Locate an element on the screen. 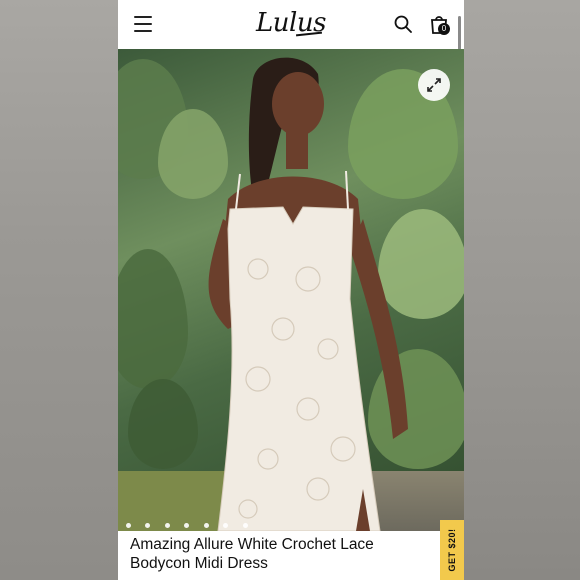  brand-logo: Lulus is located at coordinates (291, 23).